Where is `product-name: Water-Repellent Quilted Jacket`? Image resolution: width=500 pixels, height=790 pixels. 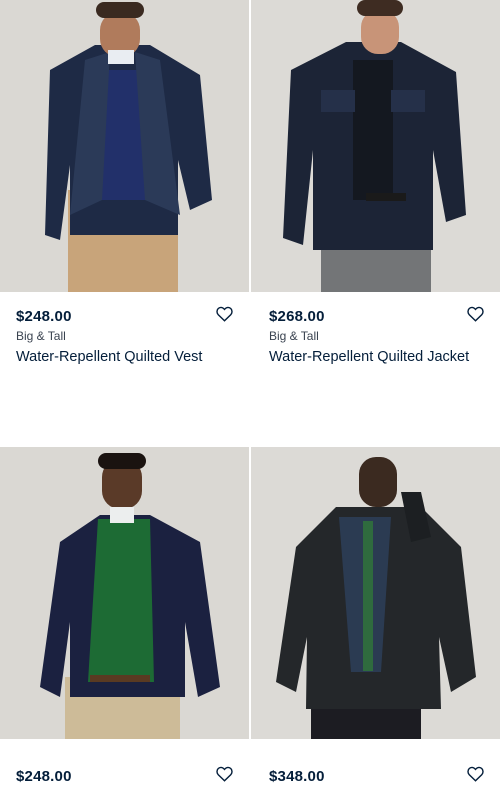 product-name: Water-Repellent Quilted Jacket is located at coordinates (376, 357).